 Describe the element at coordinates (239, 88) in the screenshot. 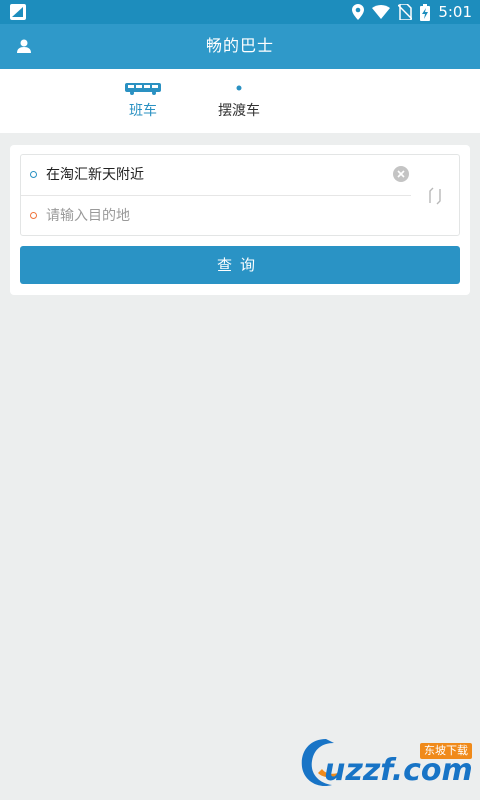

I see `dot-icon` at that location.